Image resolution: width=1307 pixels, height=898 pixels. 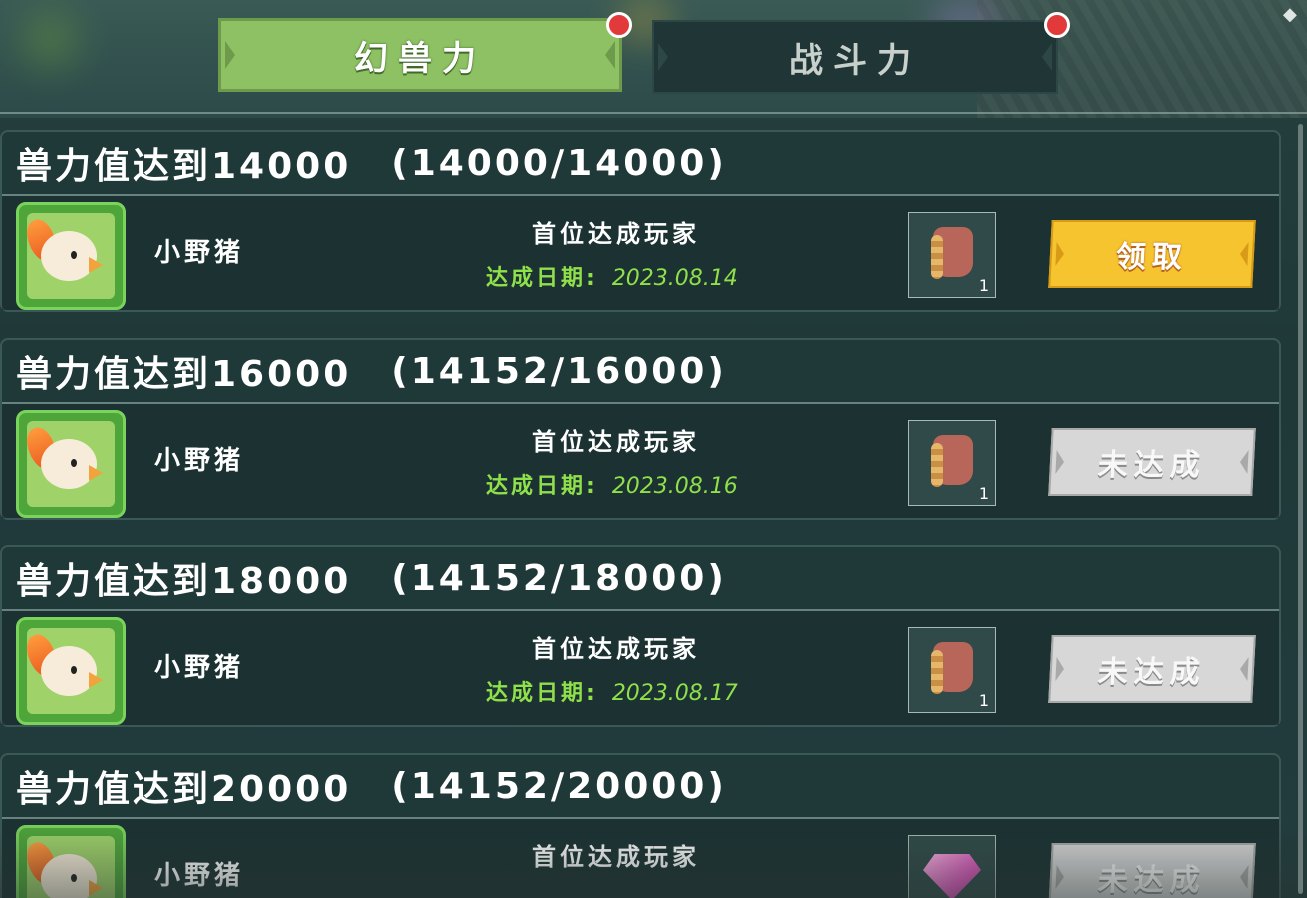 I want to click on milestone-progress: (14000/14000), so click(x=559, y=163).